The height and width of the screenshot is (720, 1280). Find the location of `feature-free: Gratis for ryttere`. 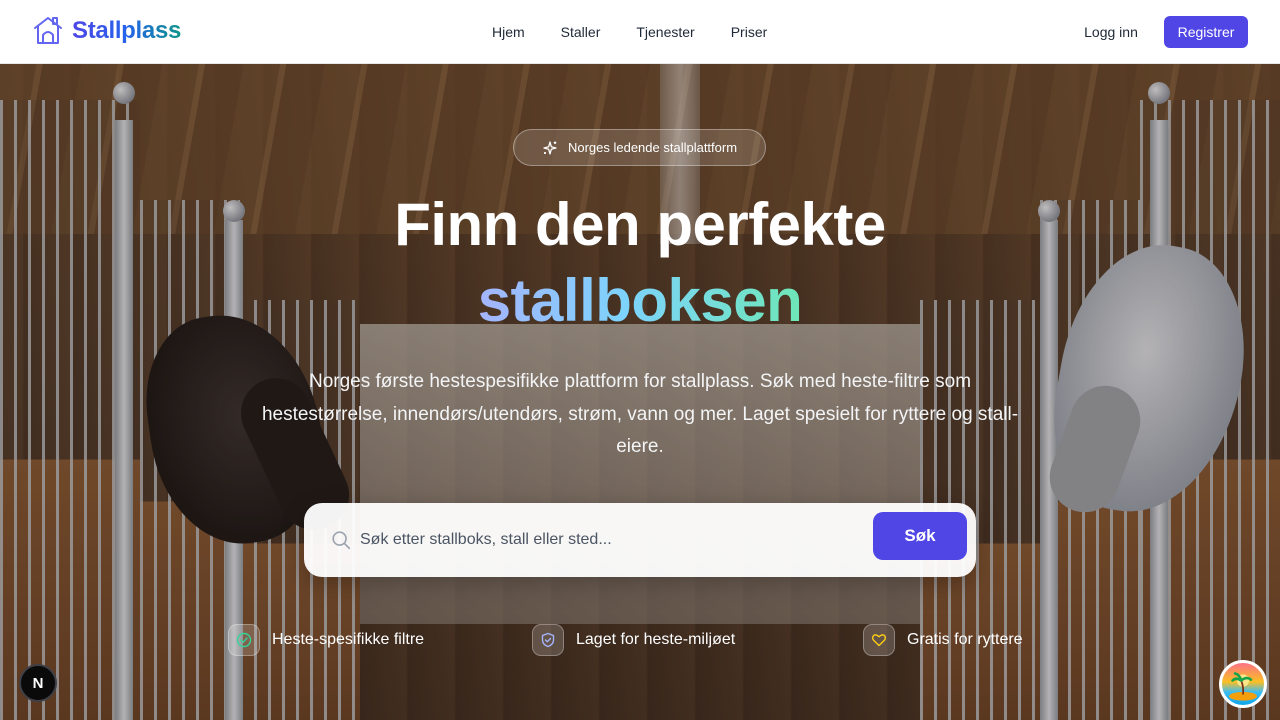

feature-free: Gratis for ryttere is located at coordinates (943, 640).